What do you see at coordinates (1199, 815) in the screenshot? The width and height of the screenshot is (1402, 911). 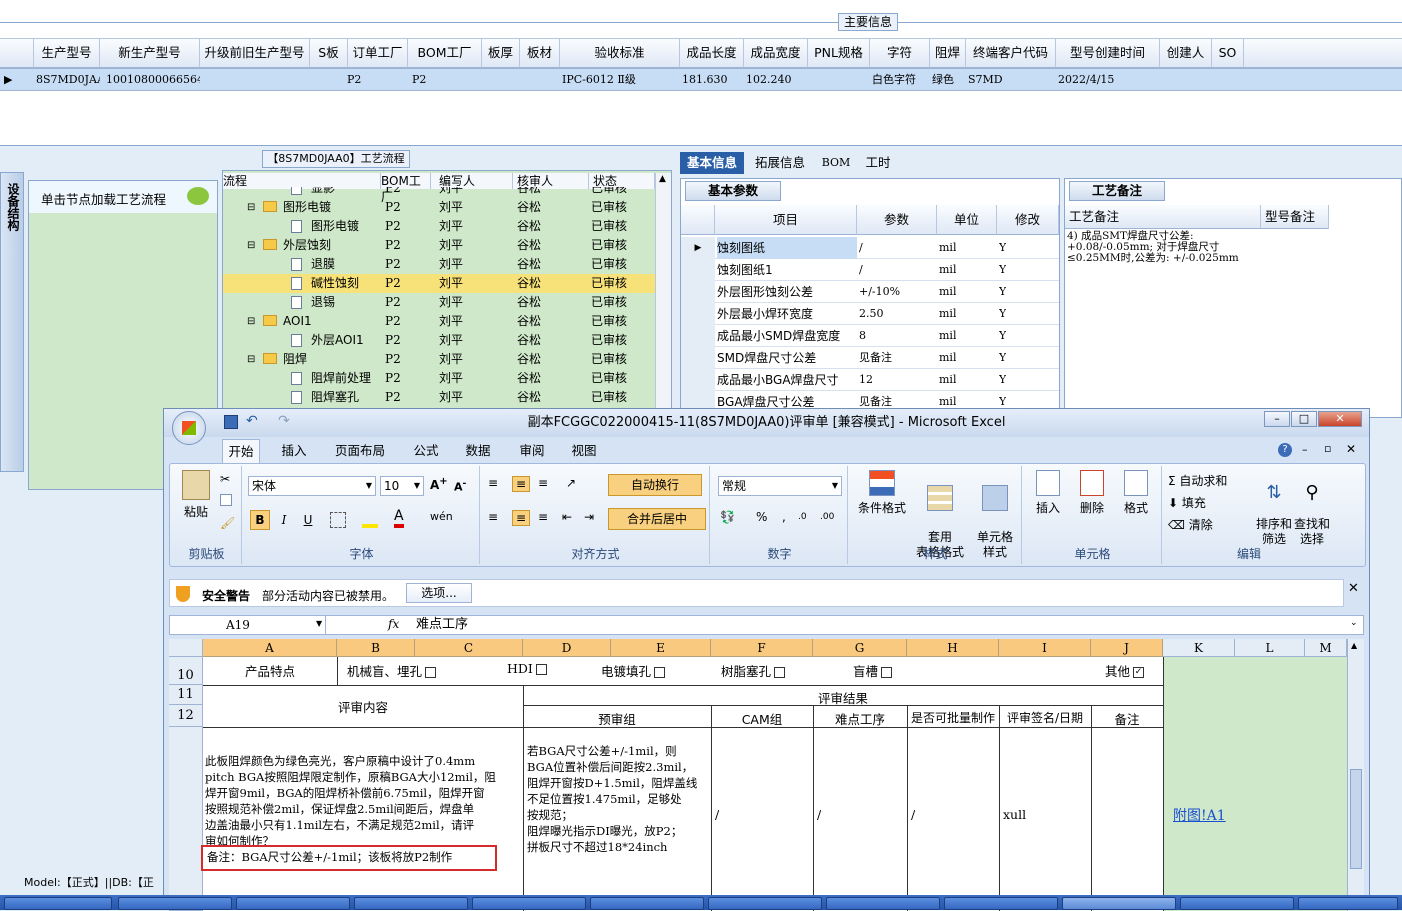 I see `attachment-link: 附图!A1` at bounding box center [1199, 815].